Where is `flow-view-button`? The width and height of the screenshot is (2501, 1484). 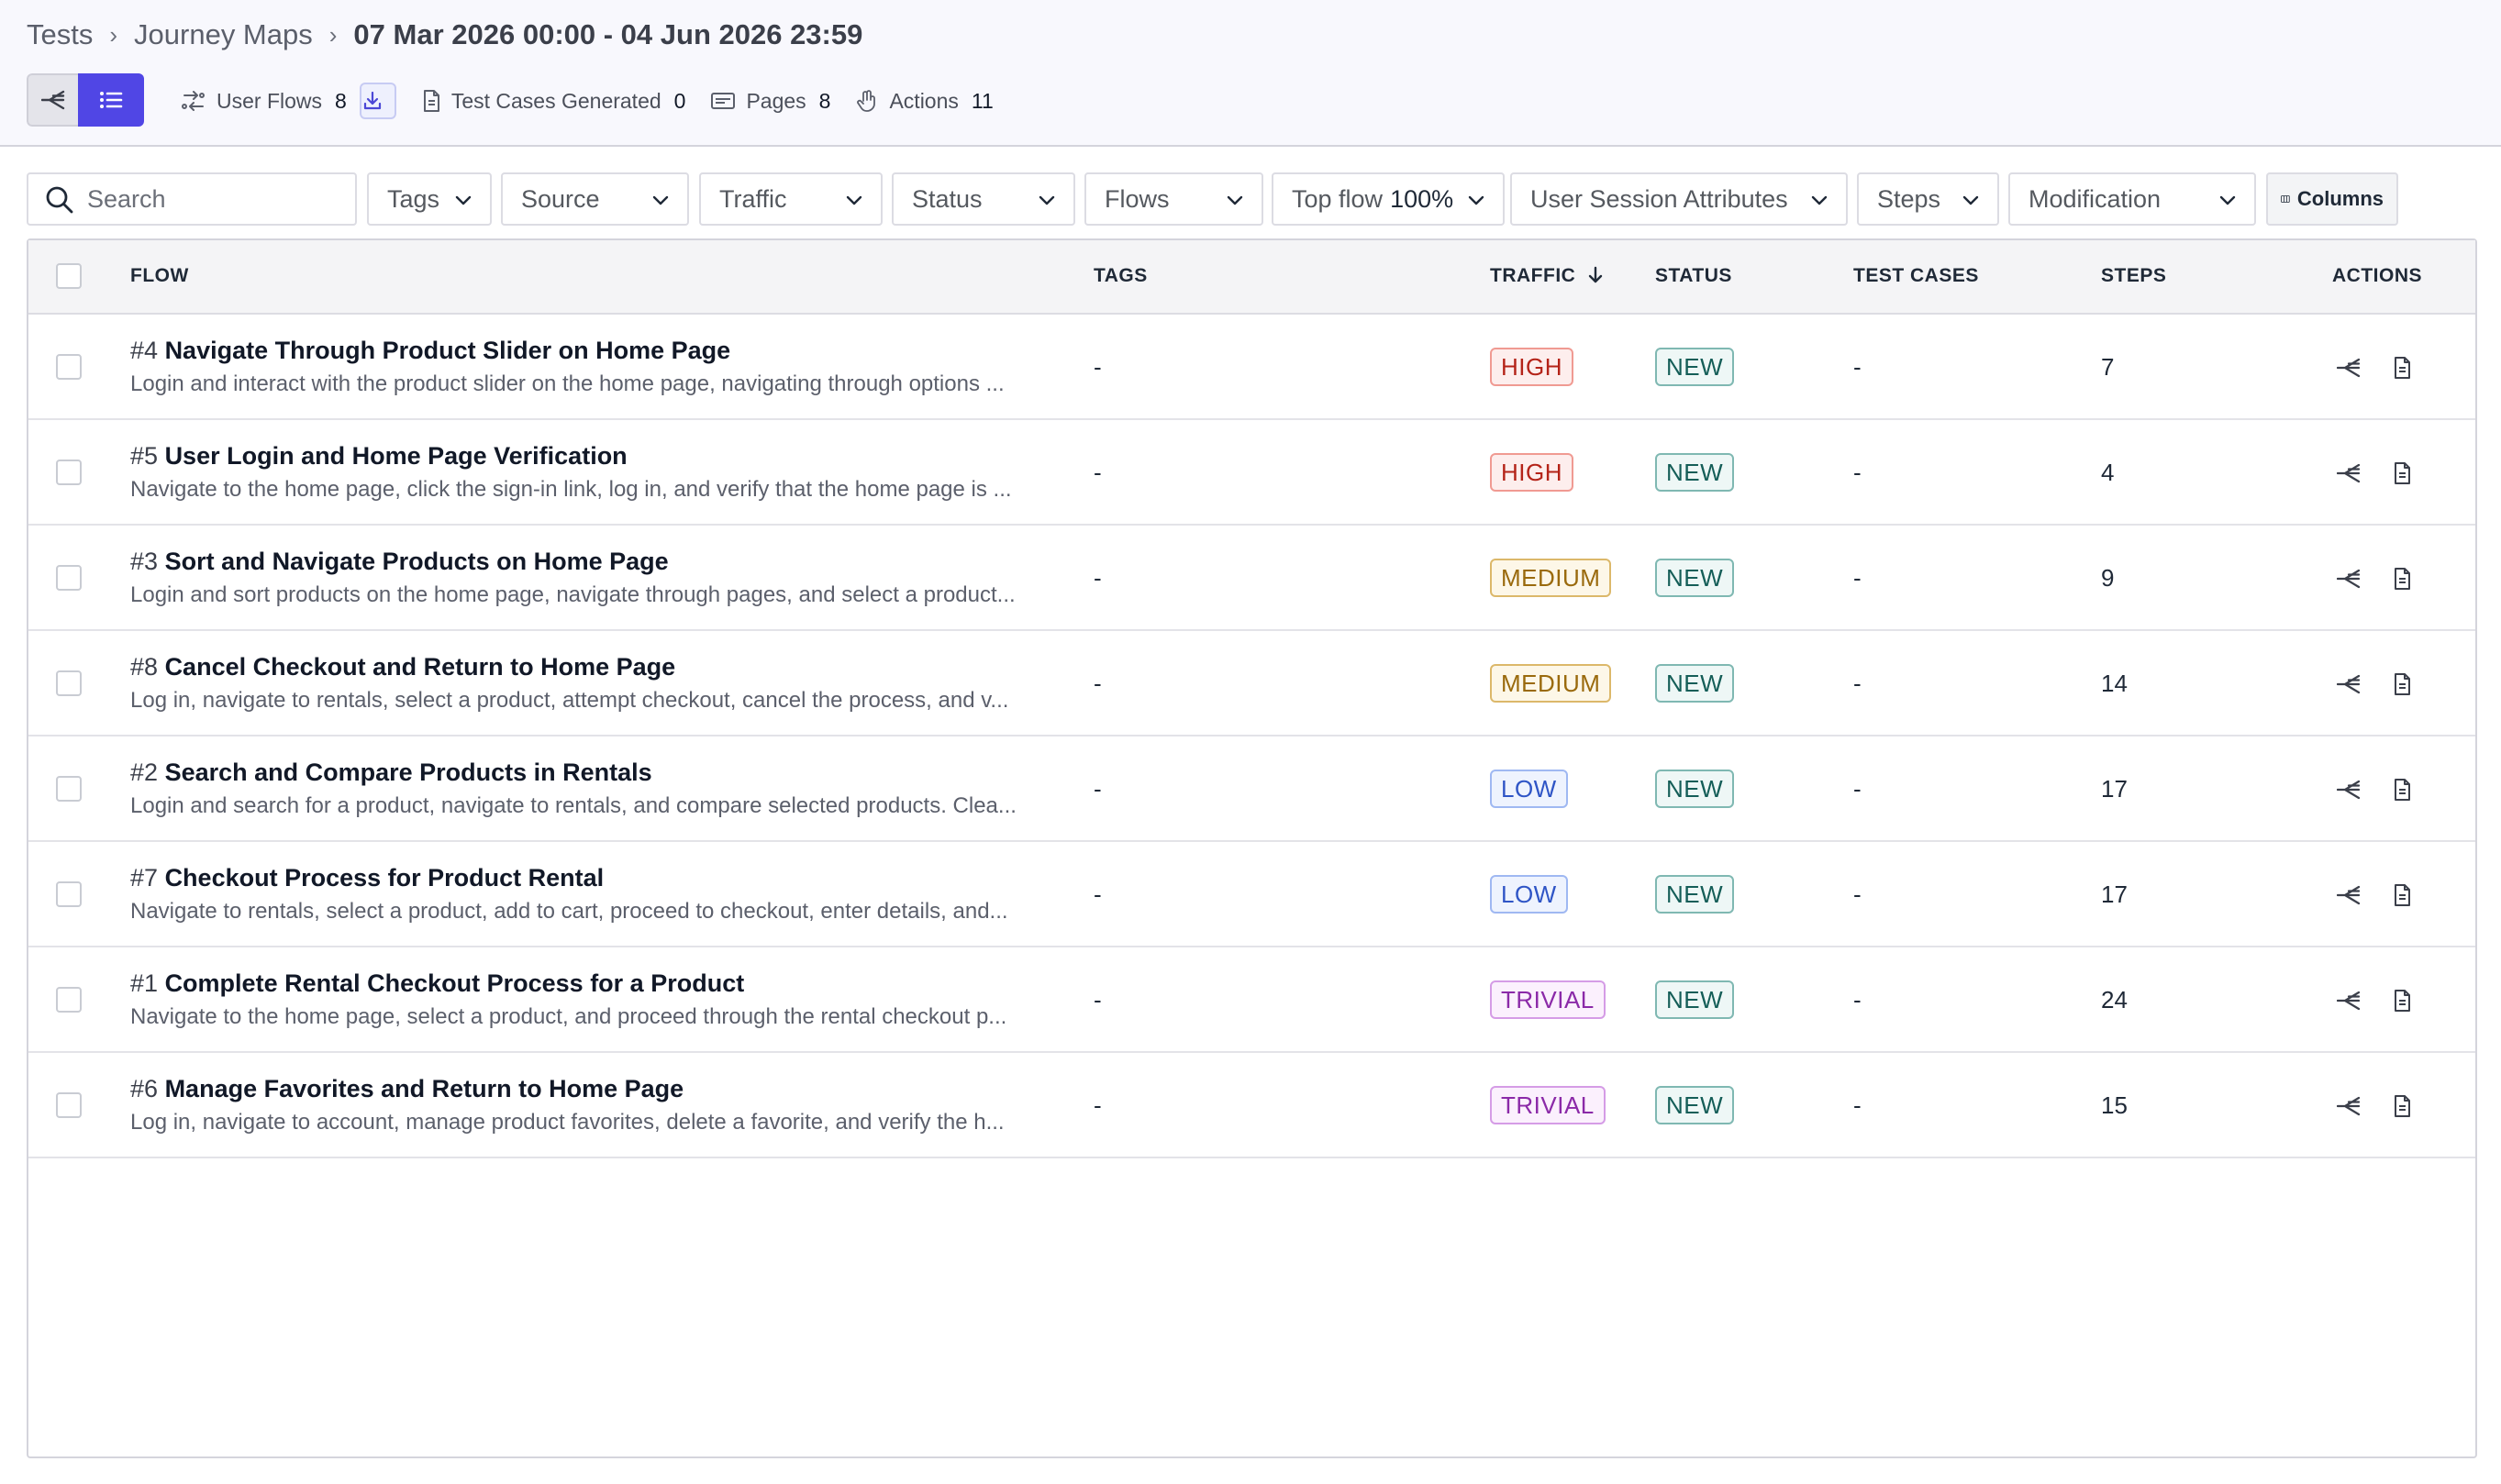
flow-view-button is located at coordinates (52, 100).